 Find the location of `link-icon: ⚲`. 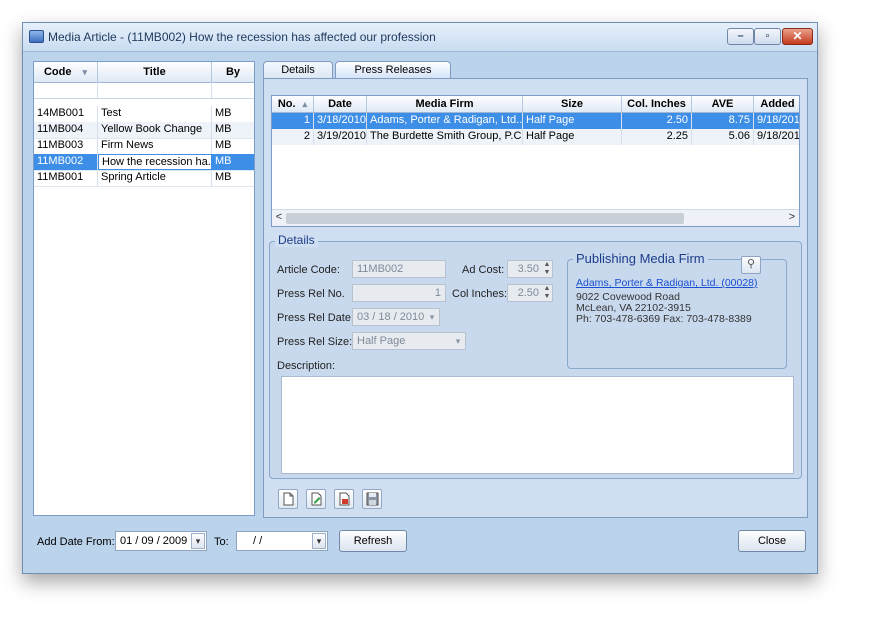

link-icon: ⚲ is located at coordinates (751, 264).